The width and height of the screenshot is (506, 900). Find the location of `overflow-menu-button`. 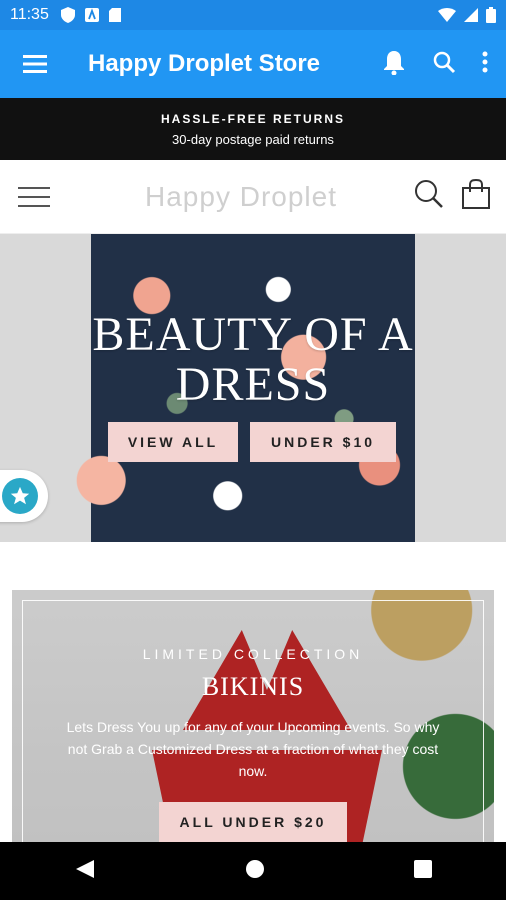

overflow-menu-button is located at coordinates (485, 64).